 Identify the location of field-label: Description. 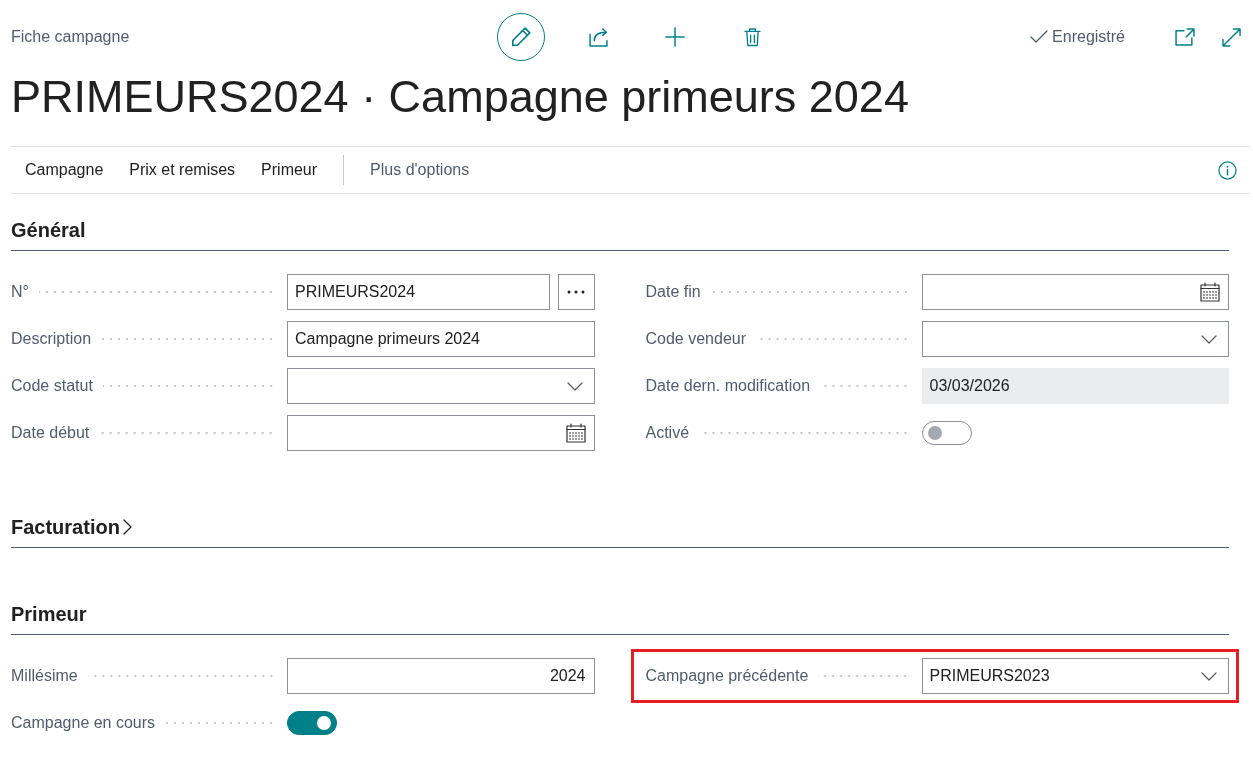
(51, 339).